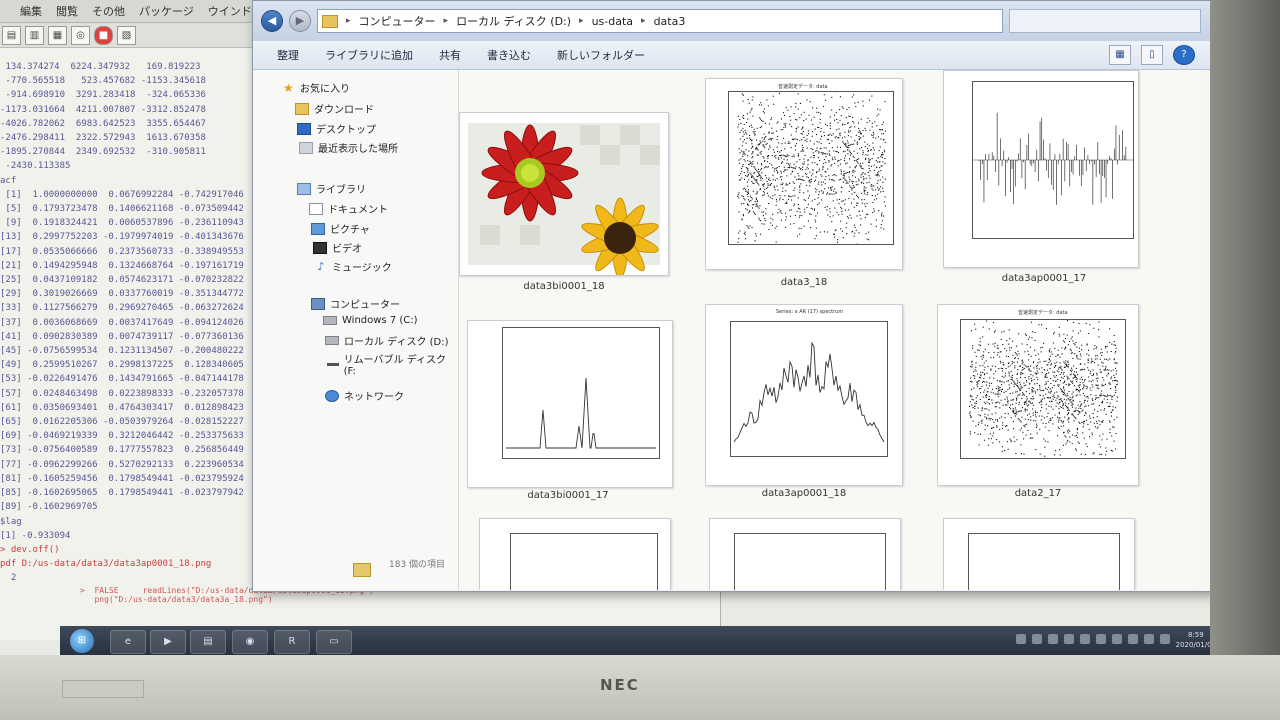 This screenshot has width=1280, height=720. What do you see at coordinates (108, 11) in the screenshot?
I see `menu-item: その他` at bounding box center [108, 11].